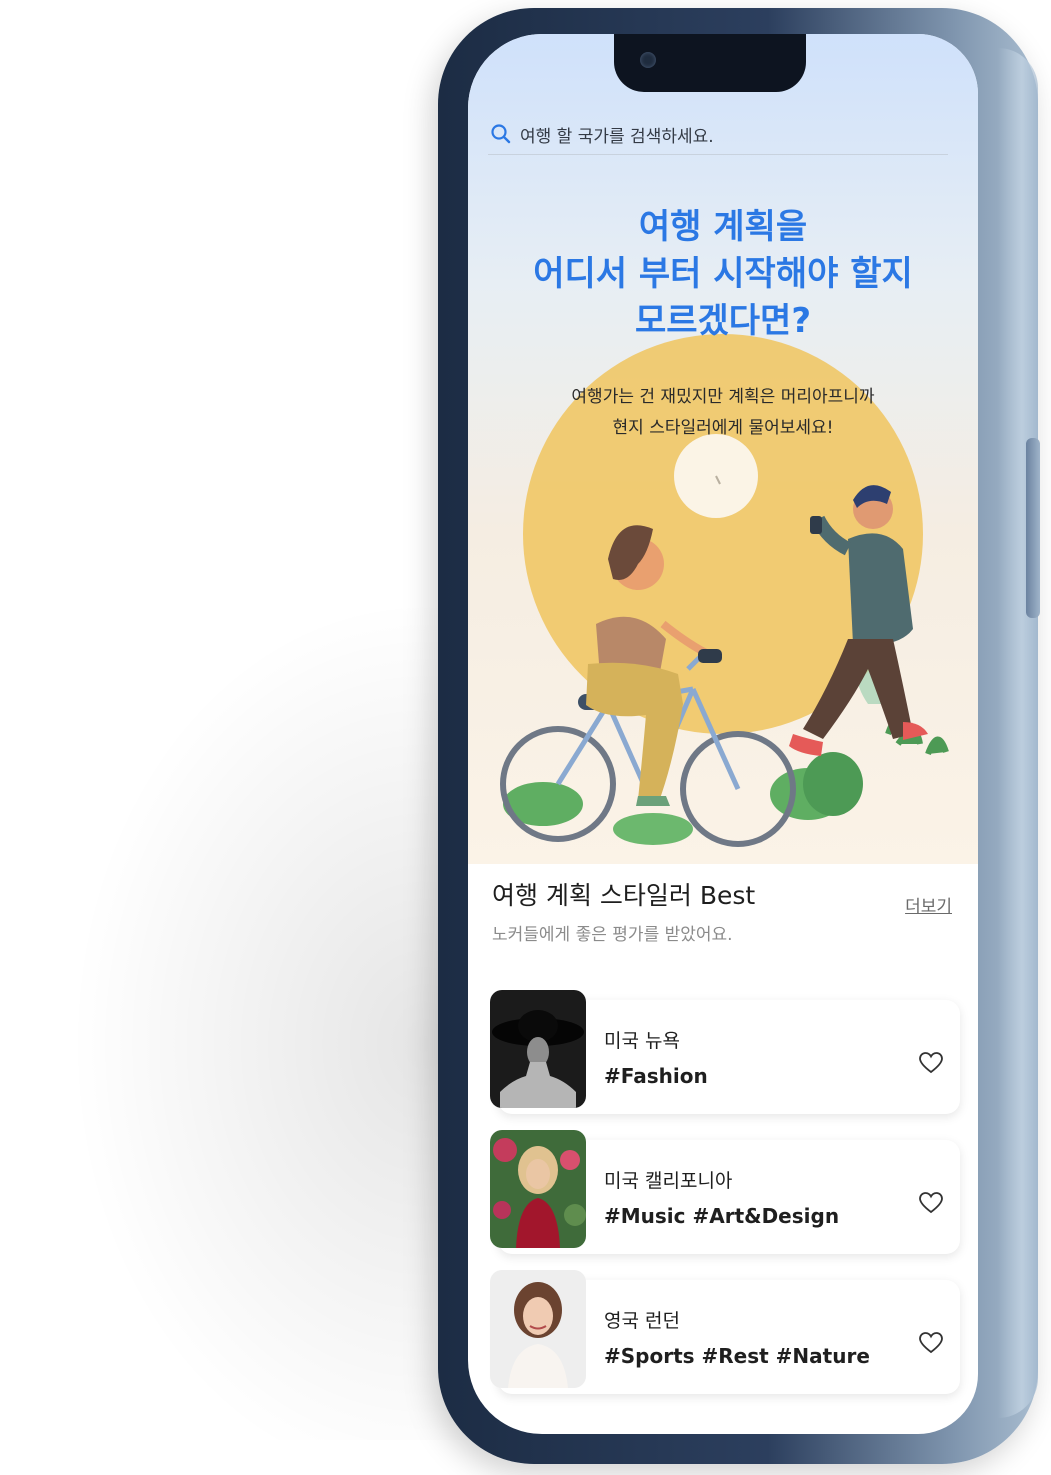  I want to click on section-subtitle: 노커들에게 좋은 평가를 받았어요., so click(612, 935).